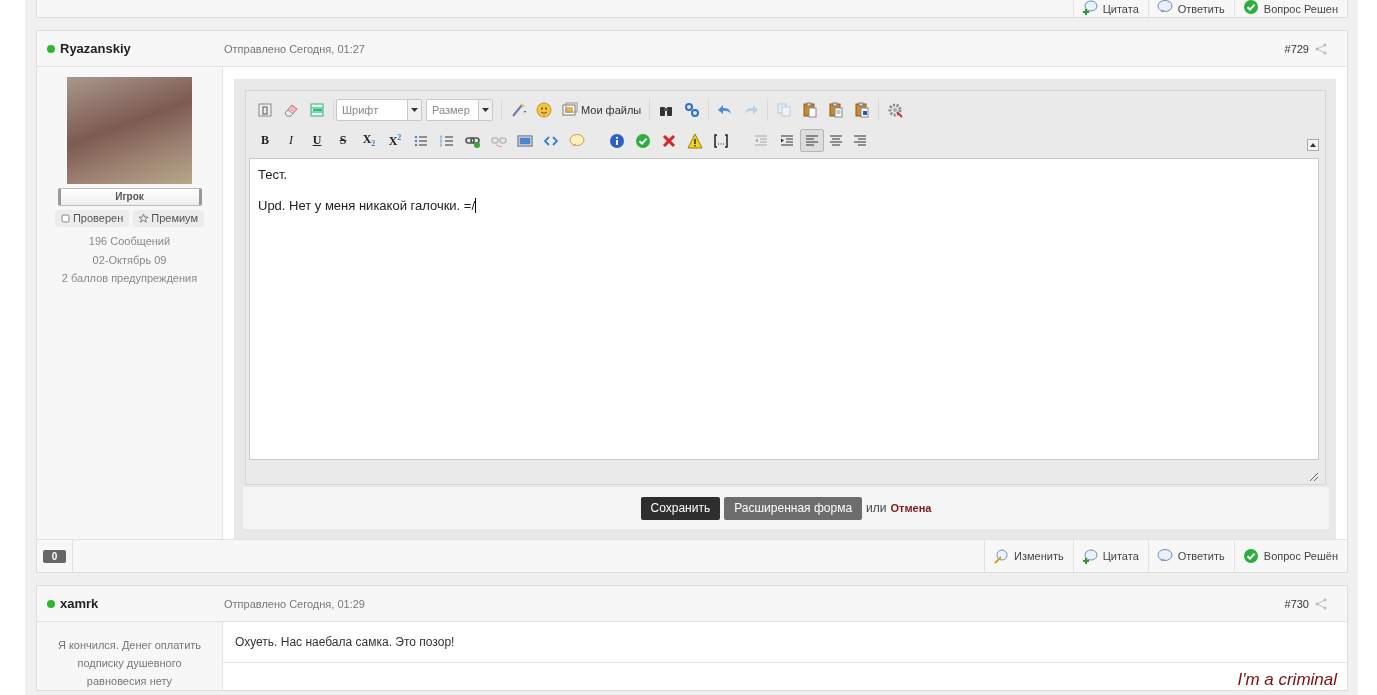 This screenshot has height=695, width=1377. Describe the element at coordinates (169, 218) in the screenshot. I see `member-badge: Премиум` at that location.